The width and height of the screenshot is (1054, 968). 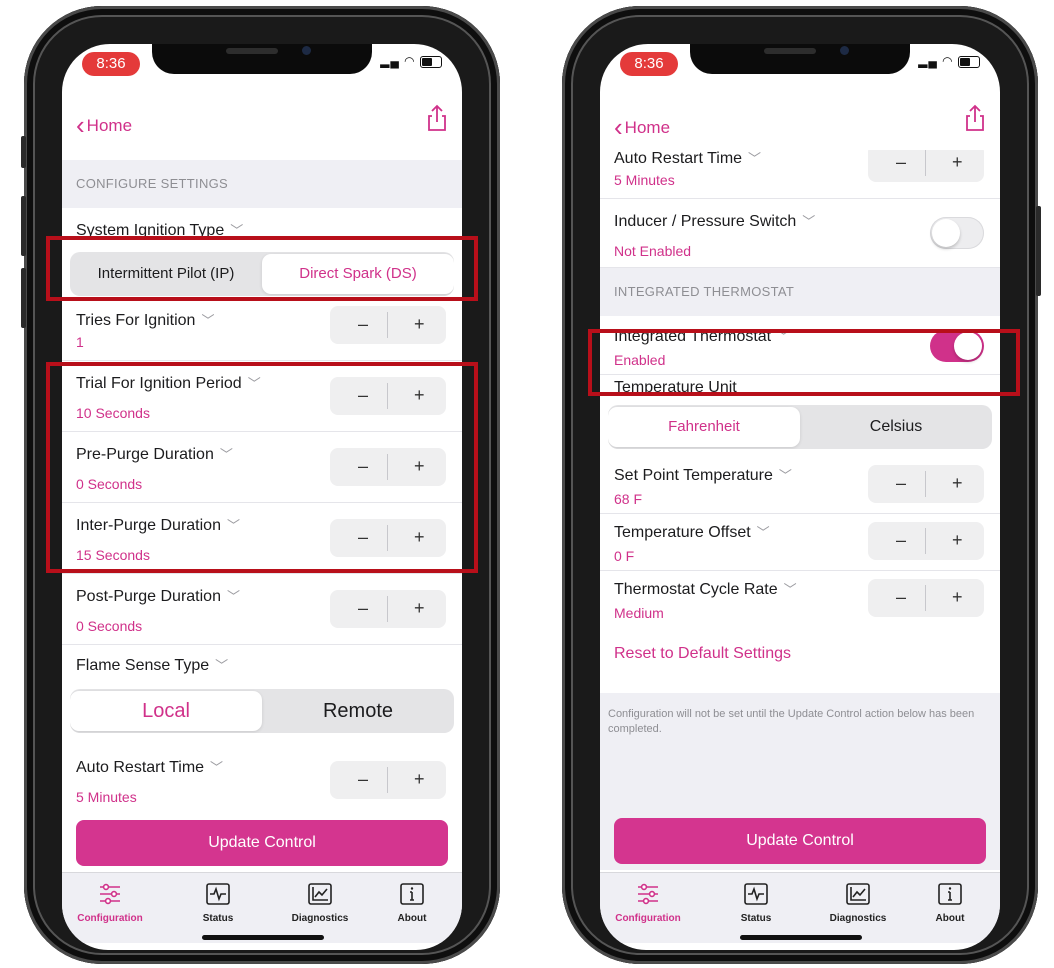 I want to click on wifi-icon: ◠, so click(x=410, y=61).